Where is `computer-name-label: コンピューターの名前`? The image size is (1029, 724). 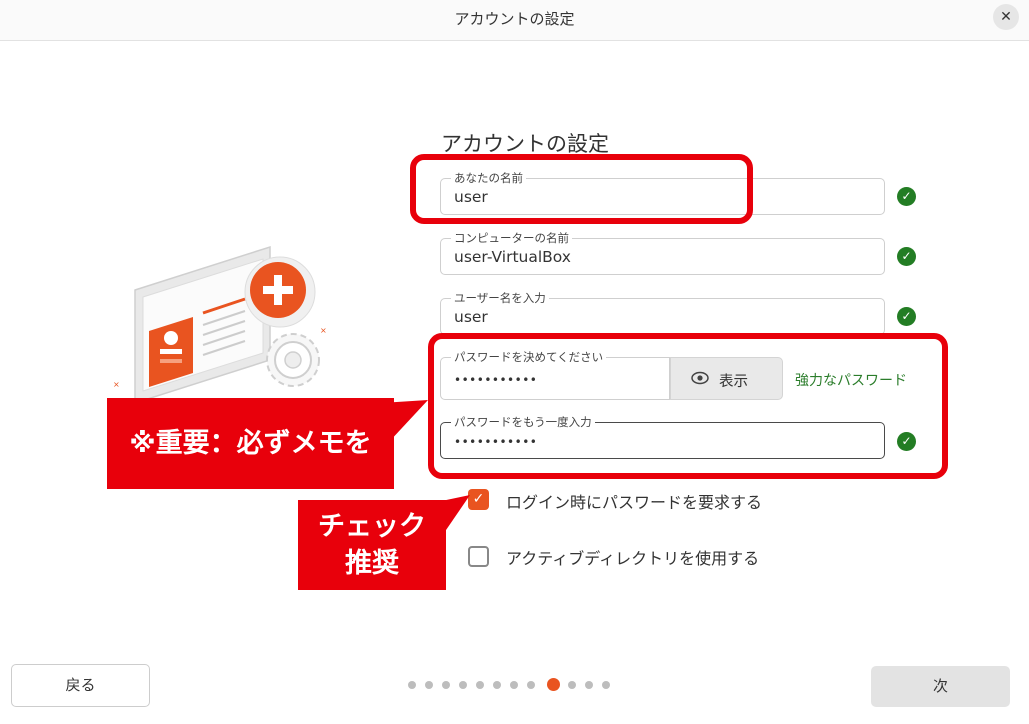 computer-name-label: コンピューターの名前 is located at coordinates (511, 238).